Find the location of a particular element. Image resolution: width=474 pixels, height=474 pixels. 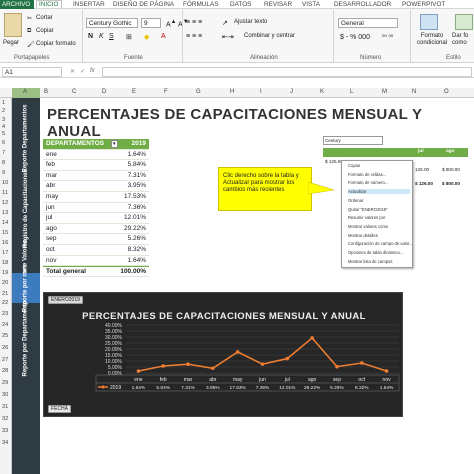

row-header: 3 is located at coordinates (3, 120).